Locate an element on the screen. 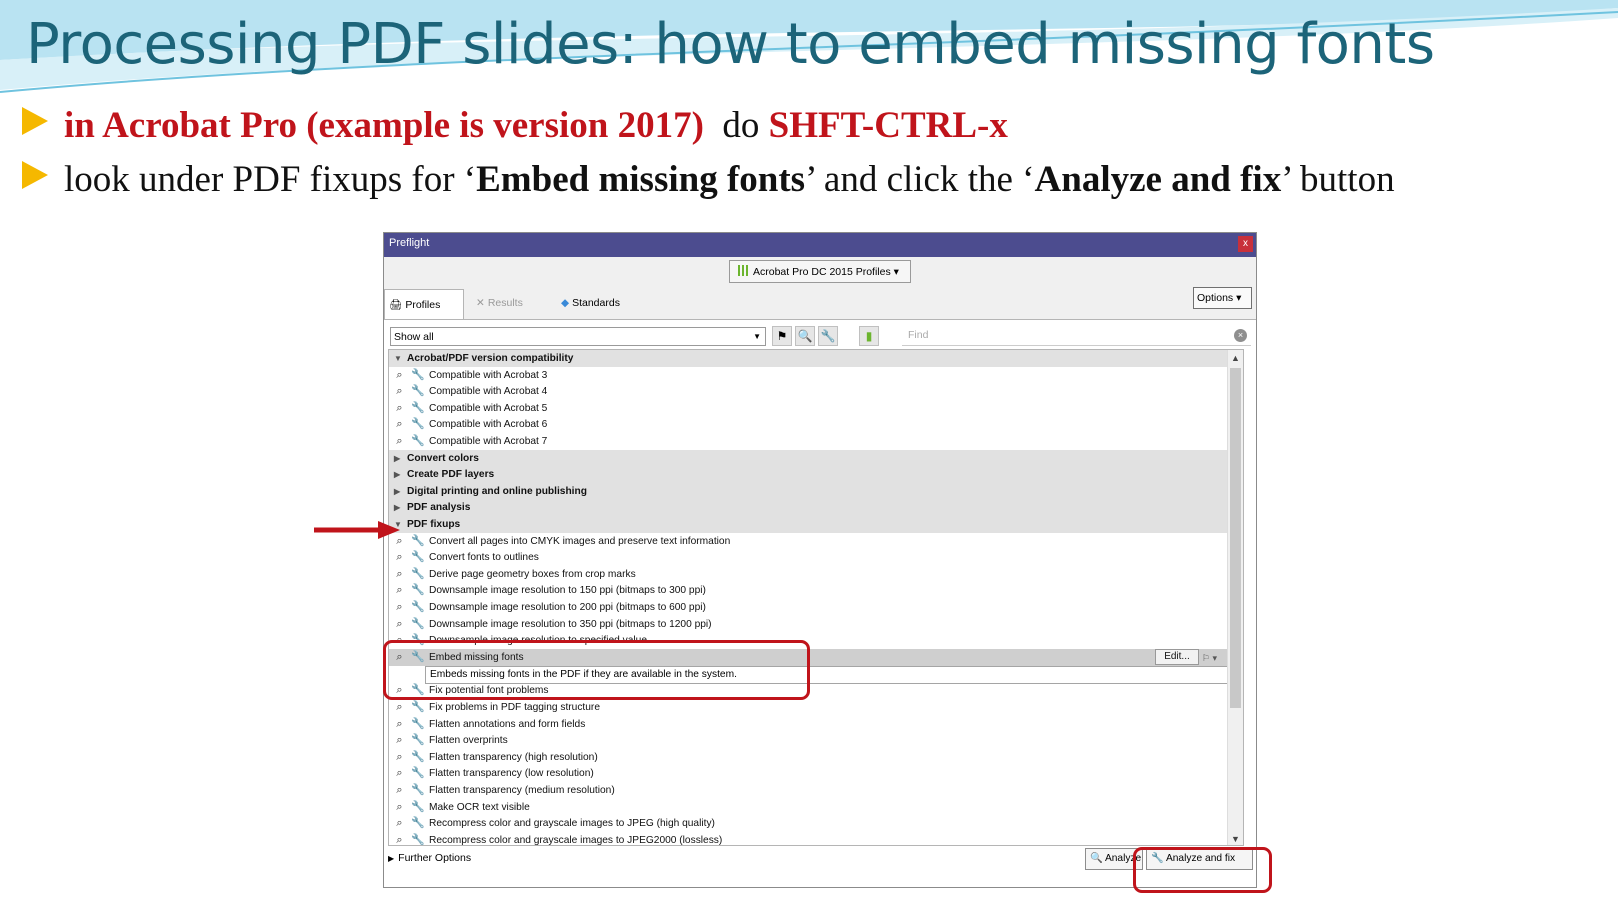 This screenshot has height=903, width=1618. fixup-filter-button: 🔧 is located at coordinates (828, 336).